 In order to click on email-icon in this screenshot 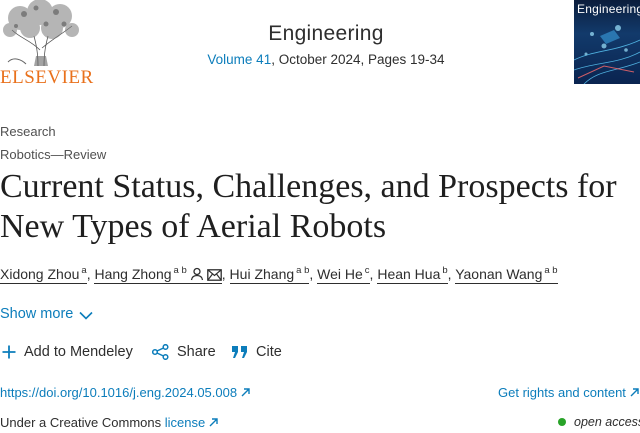, I will do `click(214, 276)`.